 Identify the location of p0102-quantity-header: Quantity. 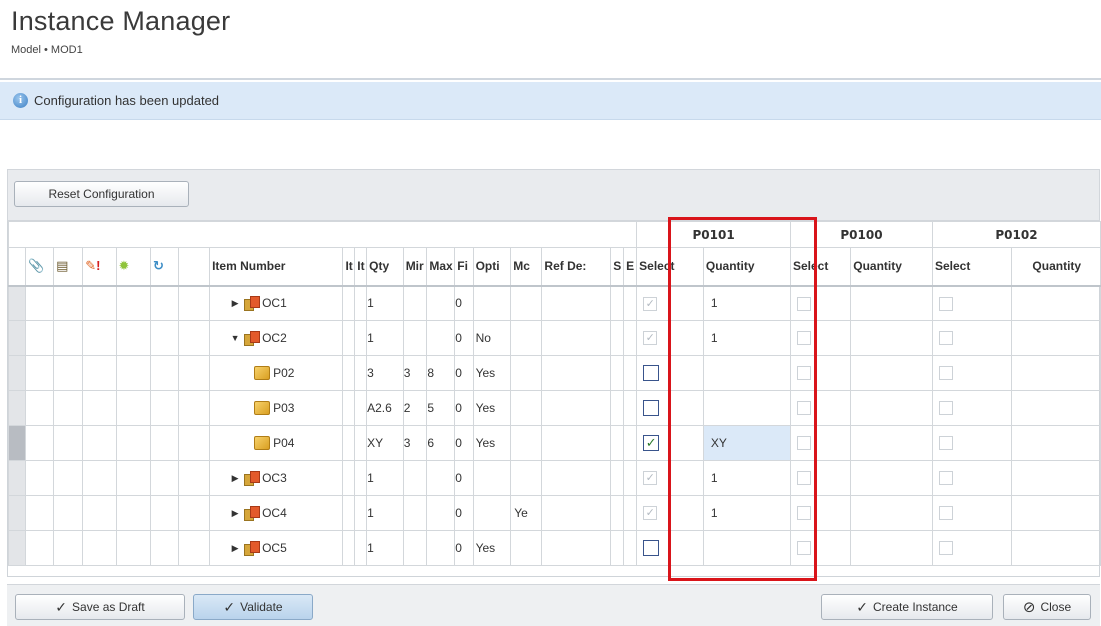
(1055, 267).